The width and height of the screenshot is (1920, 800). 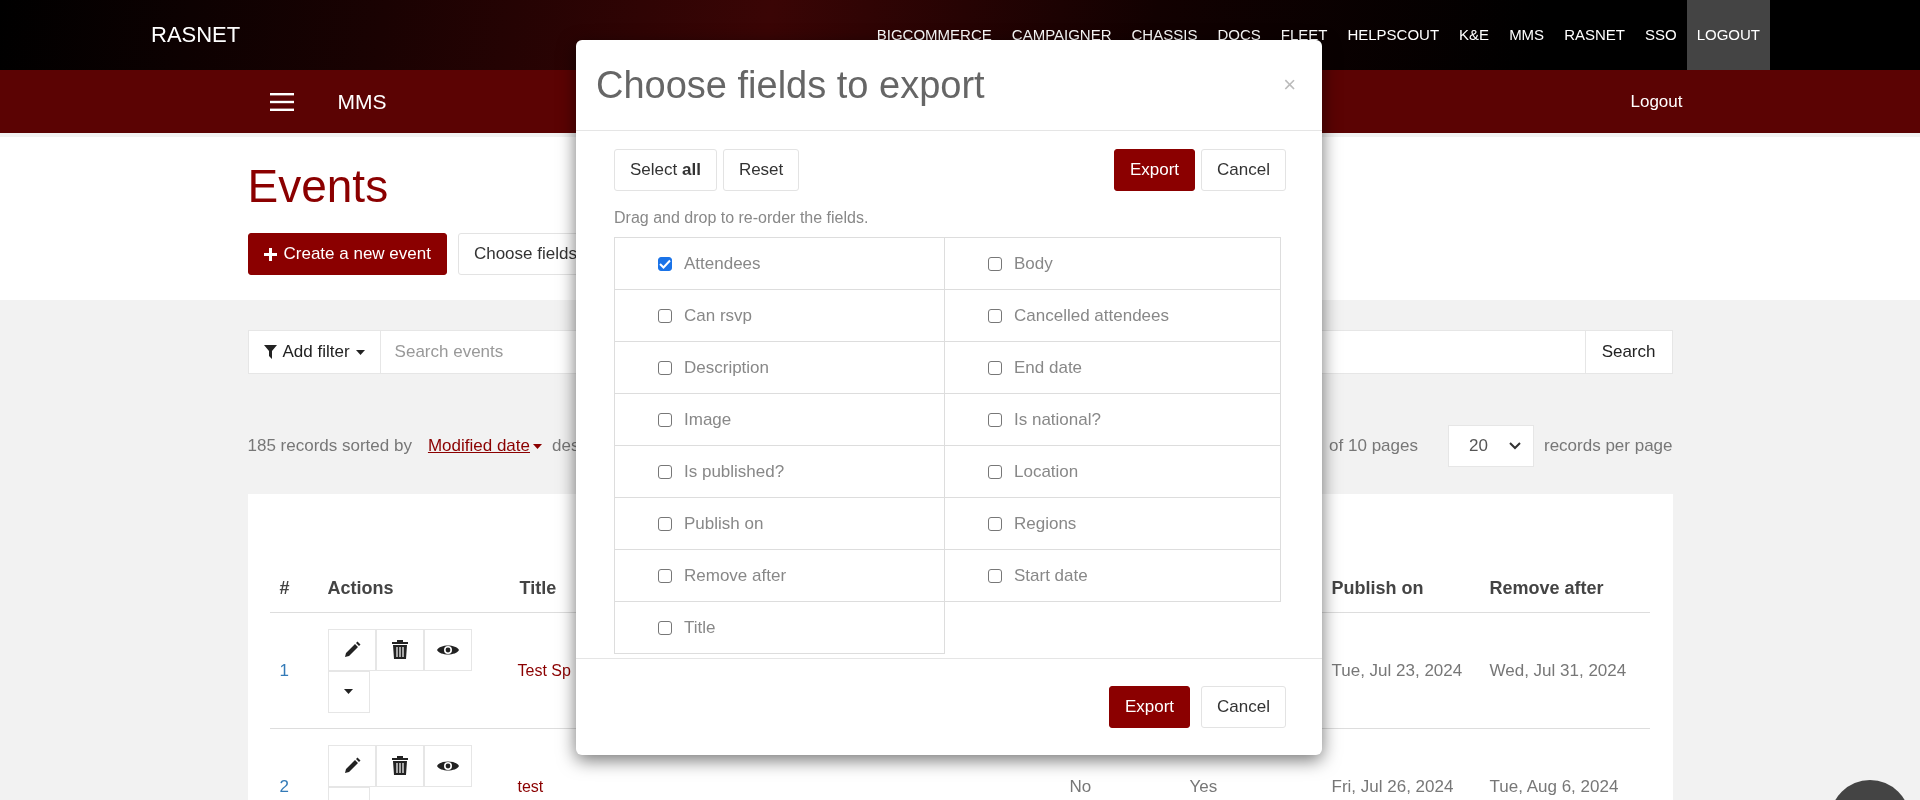 What do you see at coordinates (1112, 575) in the screenshot?
I see `field-option: Start date` at bounding box center [1112, 575].